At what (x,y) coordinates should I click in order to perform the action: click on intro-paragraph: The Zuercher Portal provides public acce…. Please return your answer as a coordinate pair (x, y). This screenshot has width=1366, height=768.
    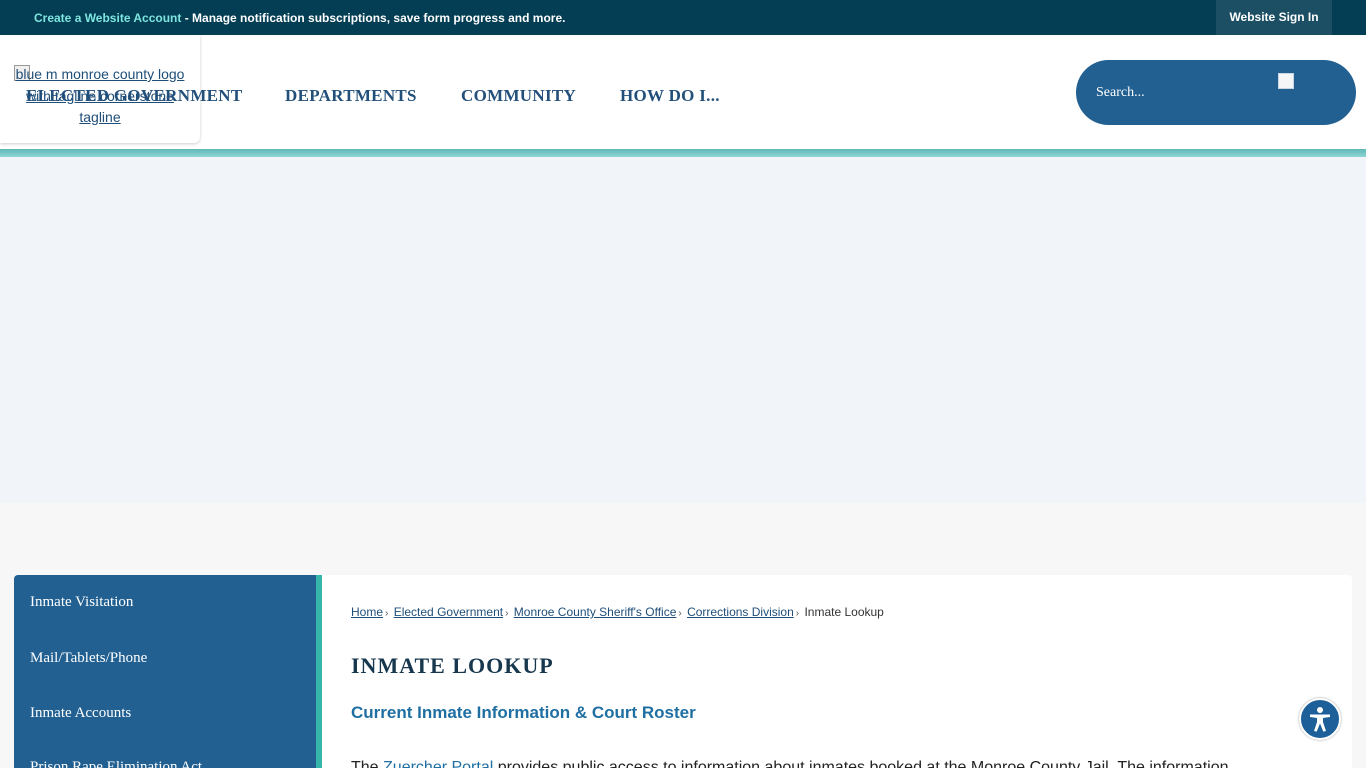
    Looking at the image, I should click on (790, 763).